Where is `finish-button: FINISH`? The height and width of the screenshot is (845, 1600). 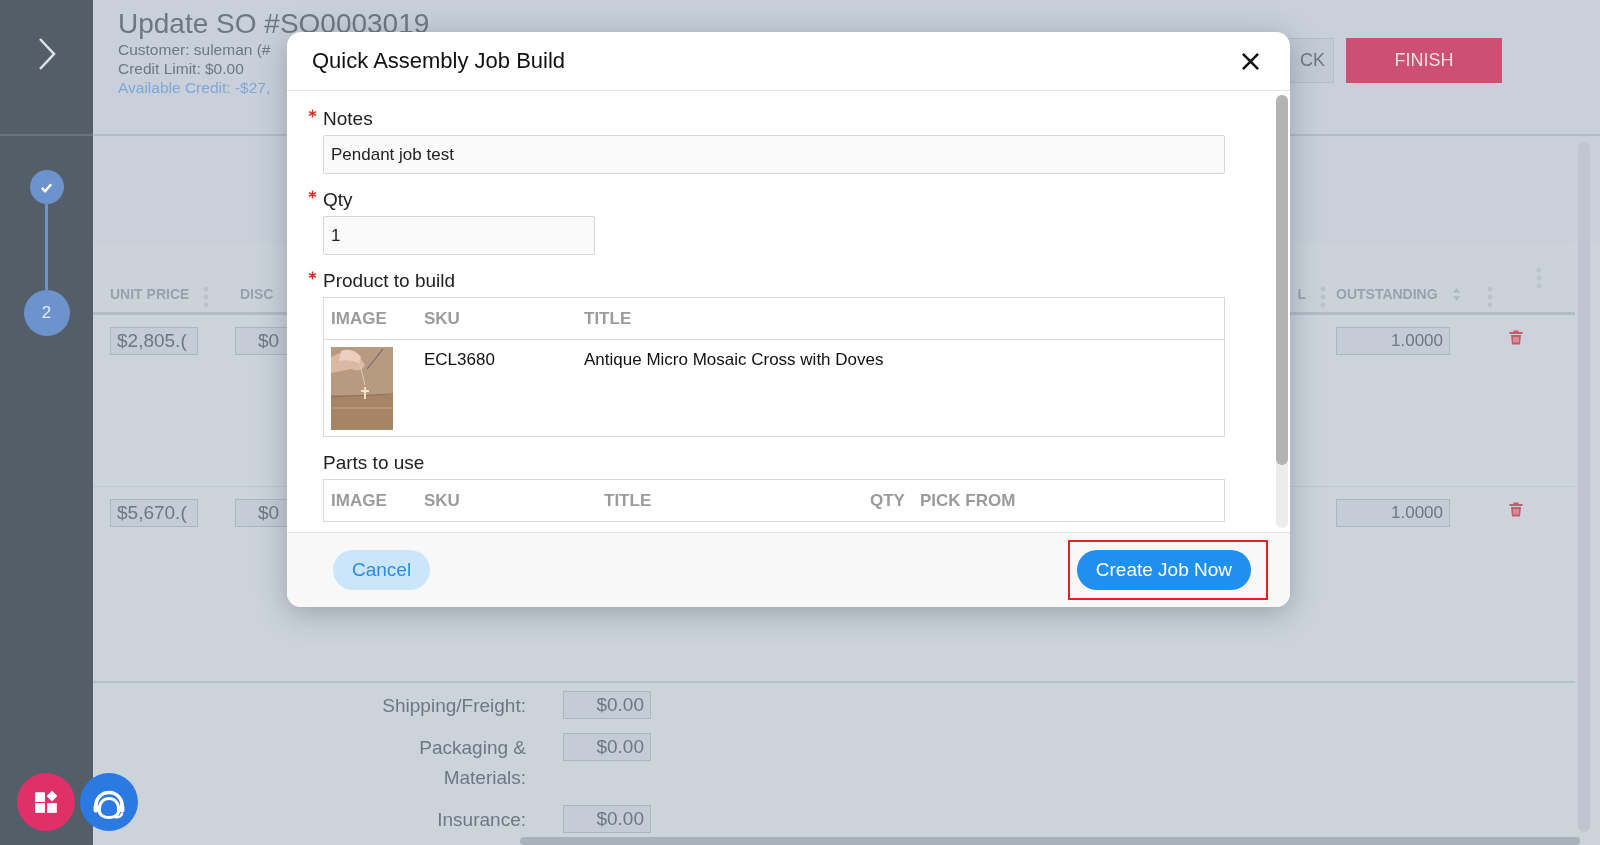
finish-button: FINISH is located at coordinates (1424, 60).